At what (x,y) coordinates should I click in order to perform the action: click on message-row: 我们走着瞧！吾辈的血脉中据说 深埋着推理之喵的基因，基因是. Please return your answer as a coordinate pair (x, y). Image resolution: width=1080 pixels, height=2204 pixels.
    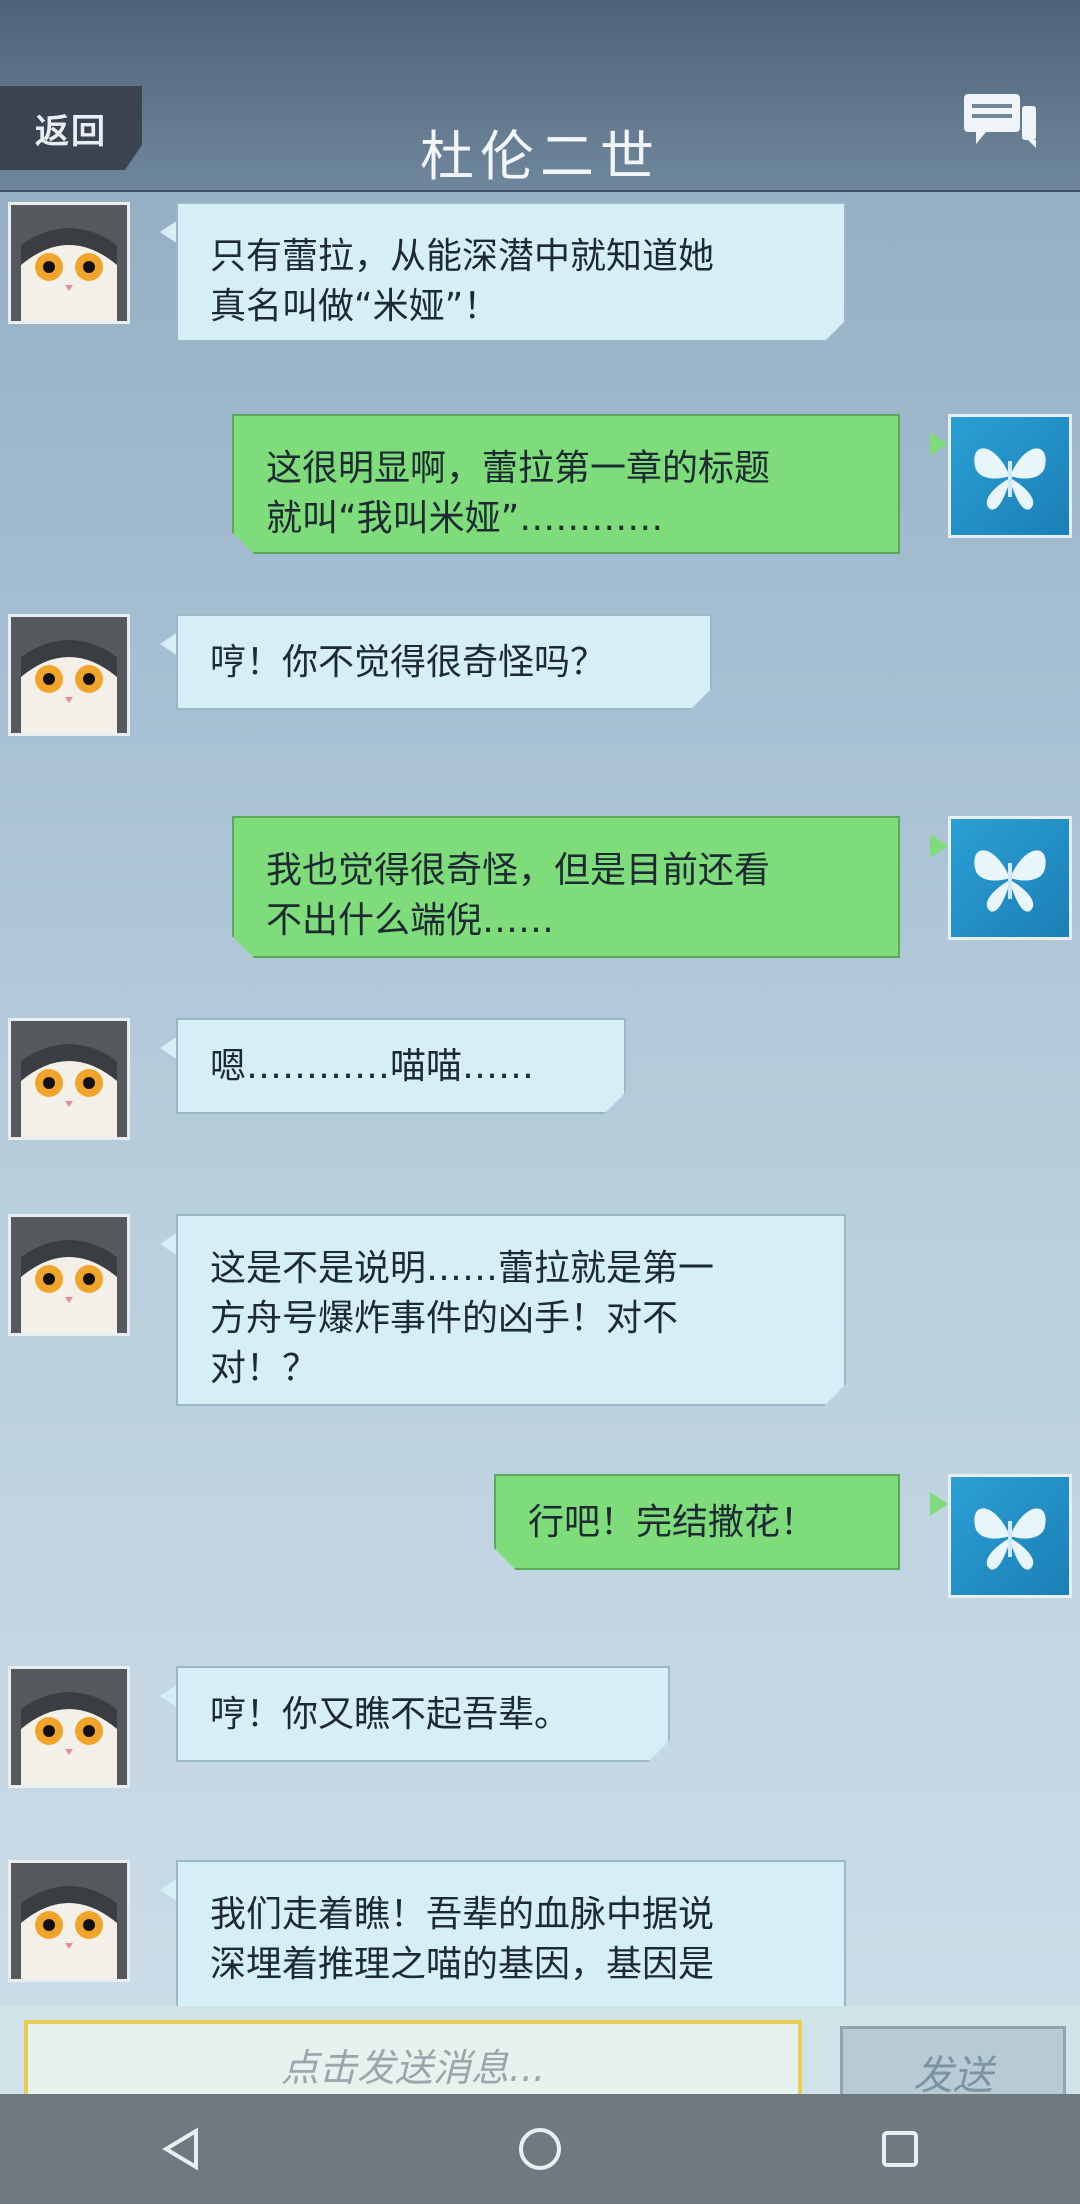
    Looking at the image, I should click on (540, 1933).